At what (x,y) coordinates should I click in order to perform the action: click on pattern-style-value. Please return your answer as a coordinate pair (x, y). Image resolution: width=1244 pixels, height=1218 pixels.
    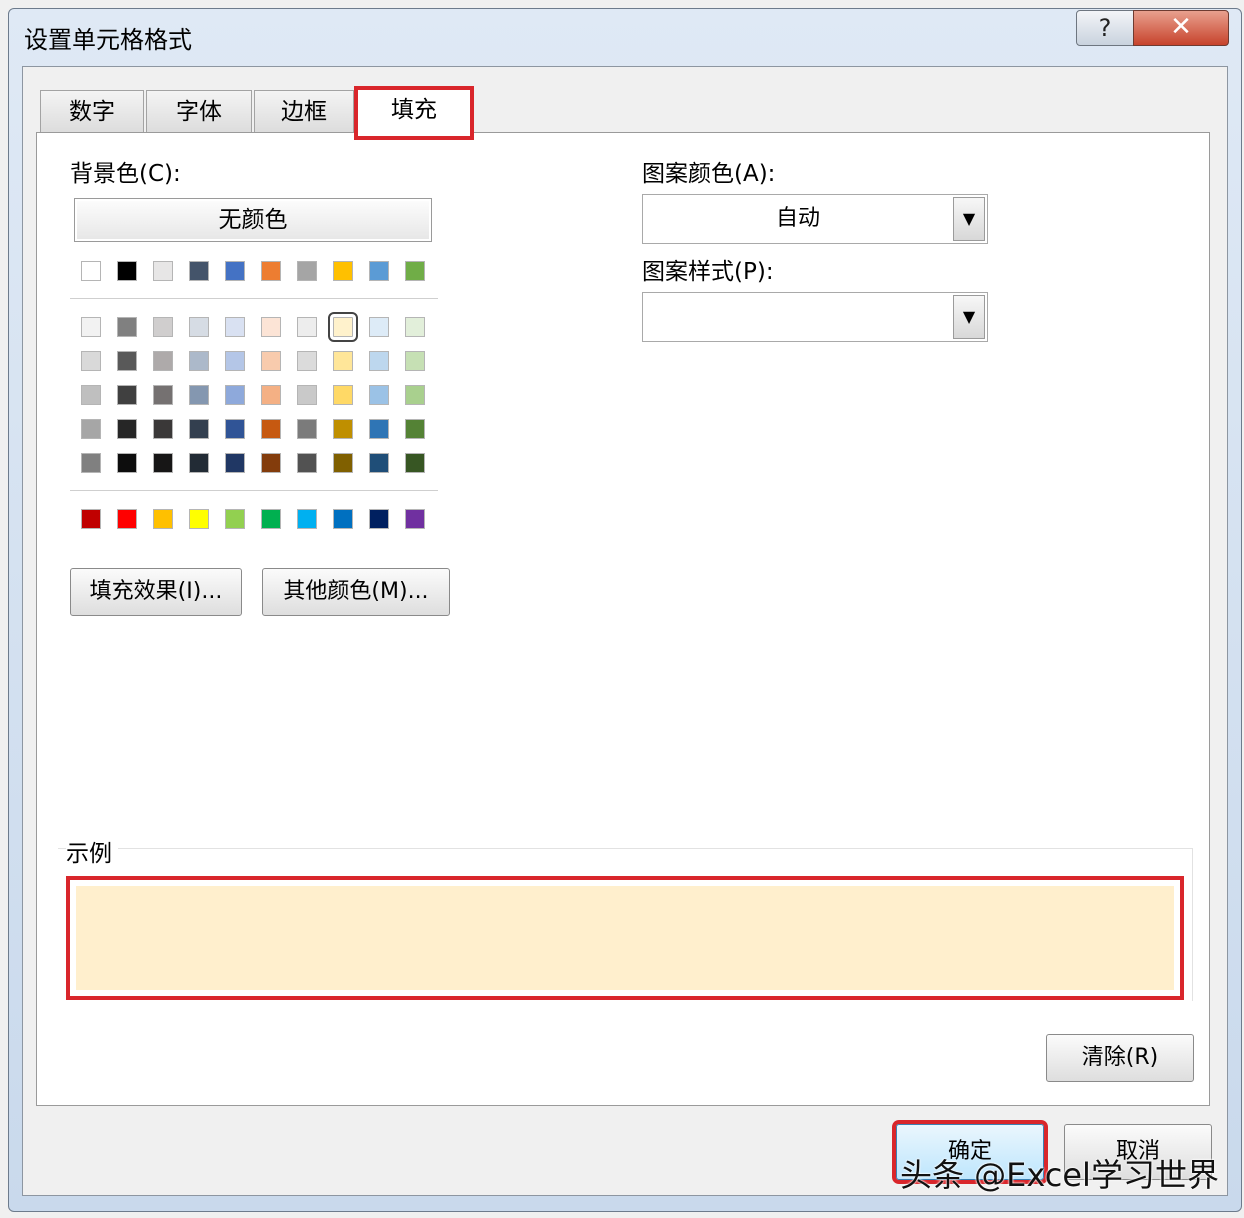
    Looking at the image, I should click on (798, 317).